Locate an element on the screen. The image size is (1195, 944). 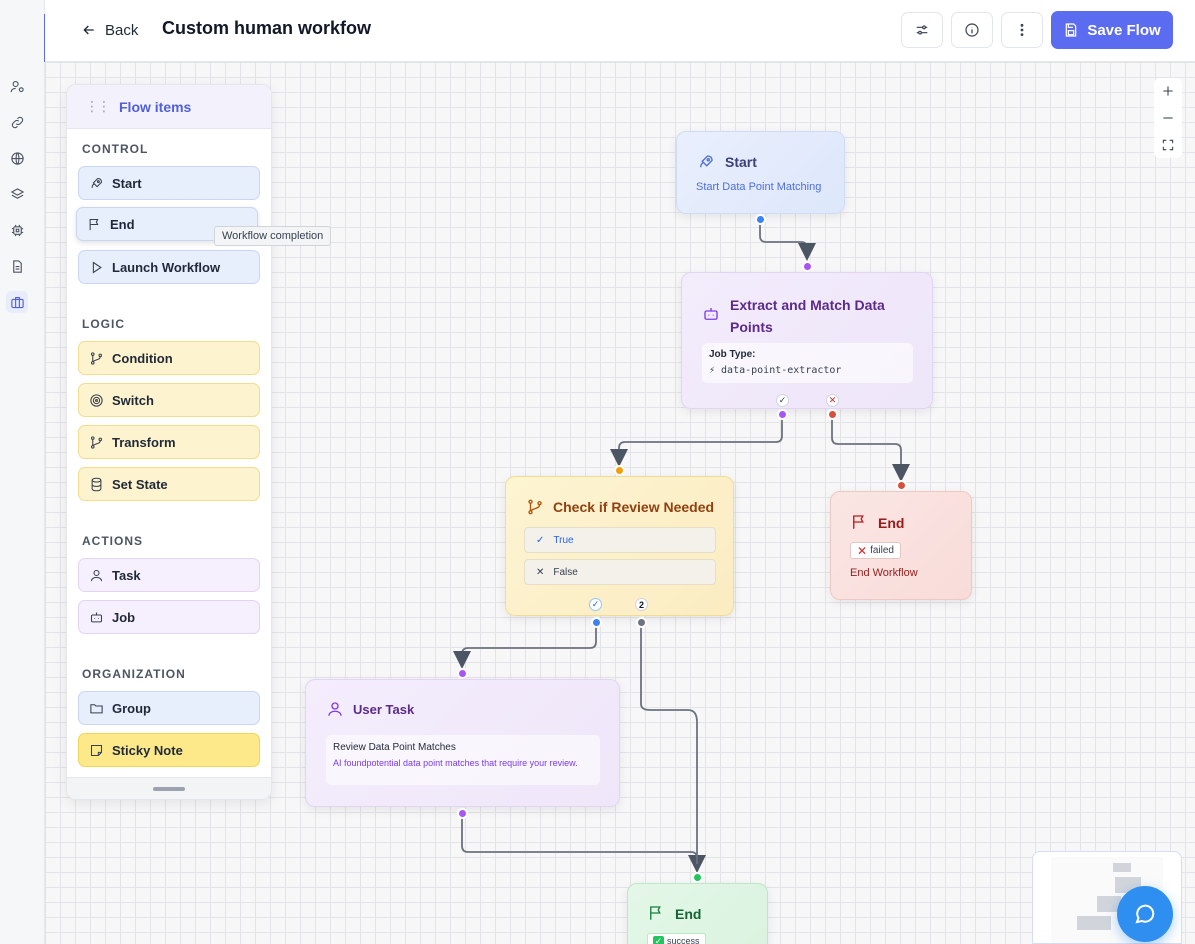
job-type-box: Job Type: ⚡ data-point-extractor is located at coordinates (807, 363).